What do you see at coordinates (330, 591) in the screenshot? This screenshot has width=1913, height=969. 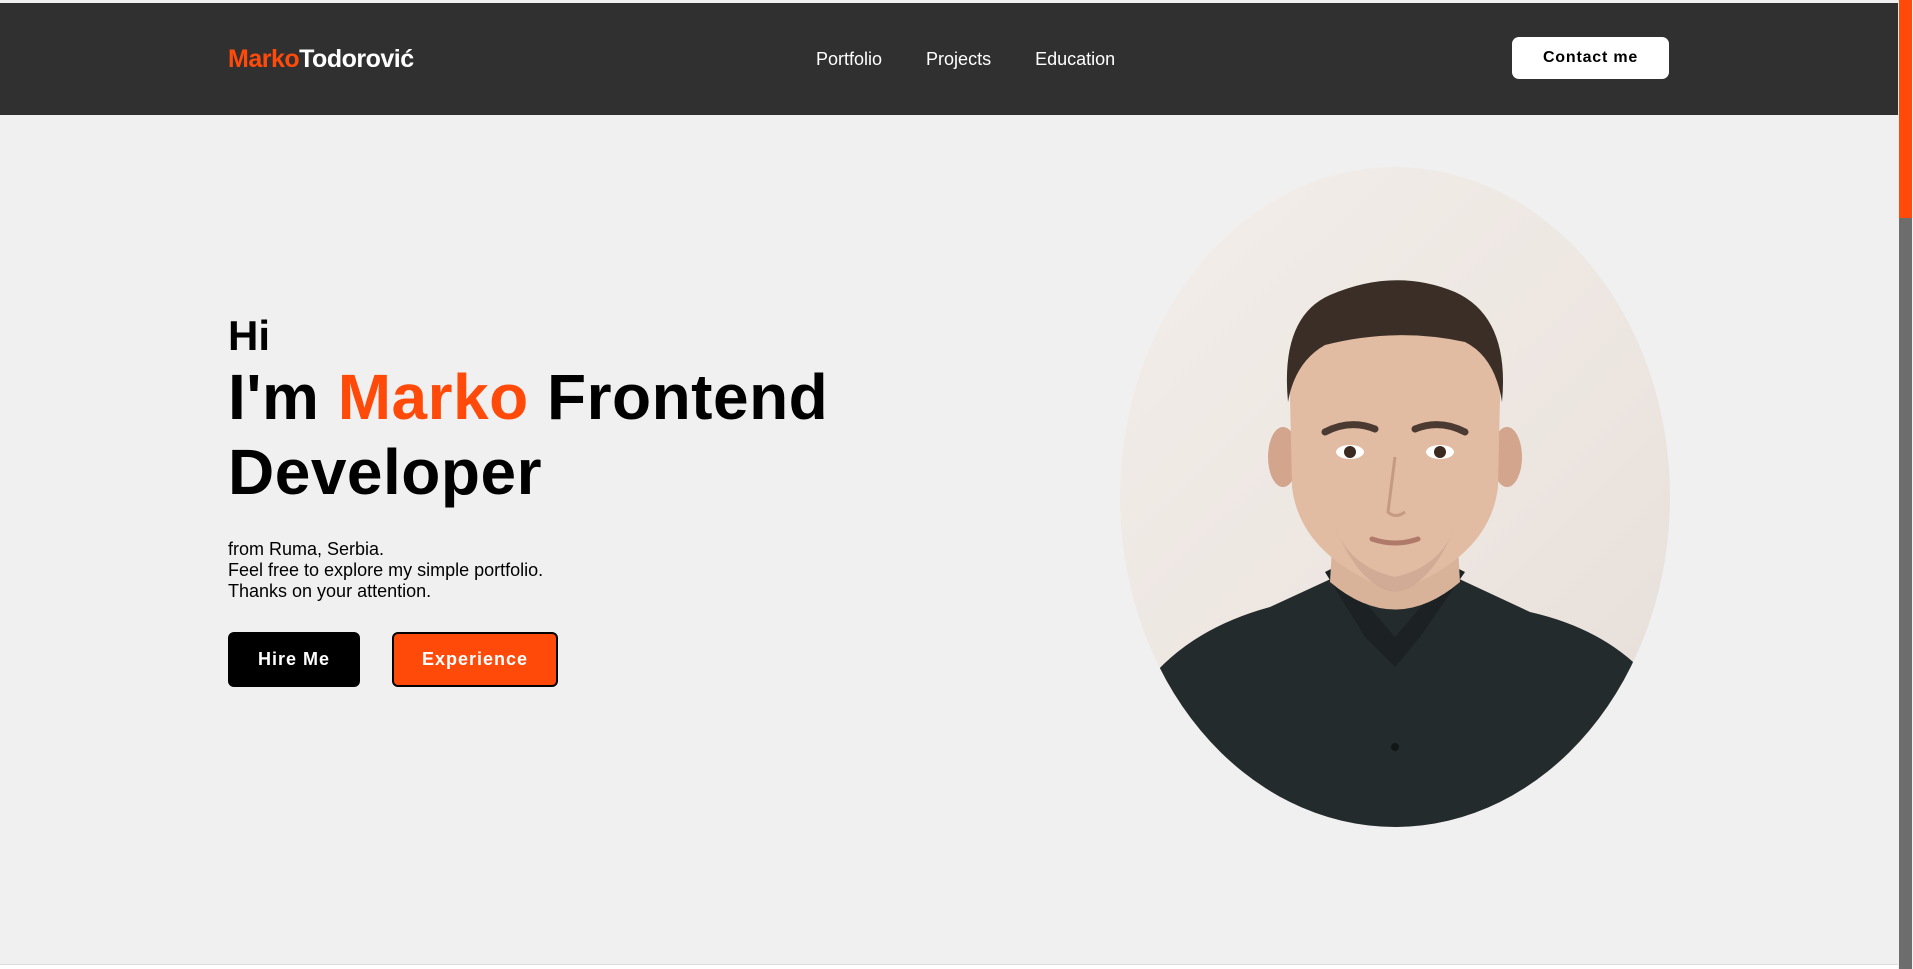 I see `description-line: Thanks on your attention.` at bounding box center [330, 591].